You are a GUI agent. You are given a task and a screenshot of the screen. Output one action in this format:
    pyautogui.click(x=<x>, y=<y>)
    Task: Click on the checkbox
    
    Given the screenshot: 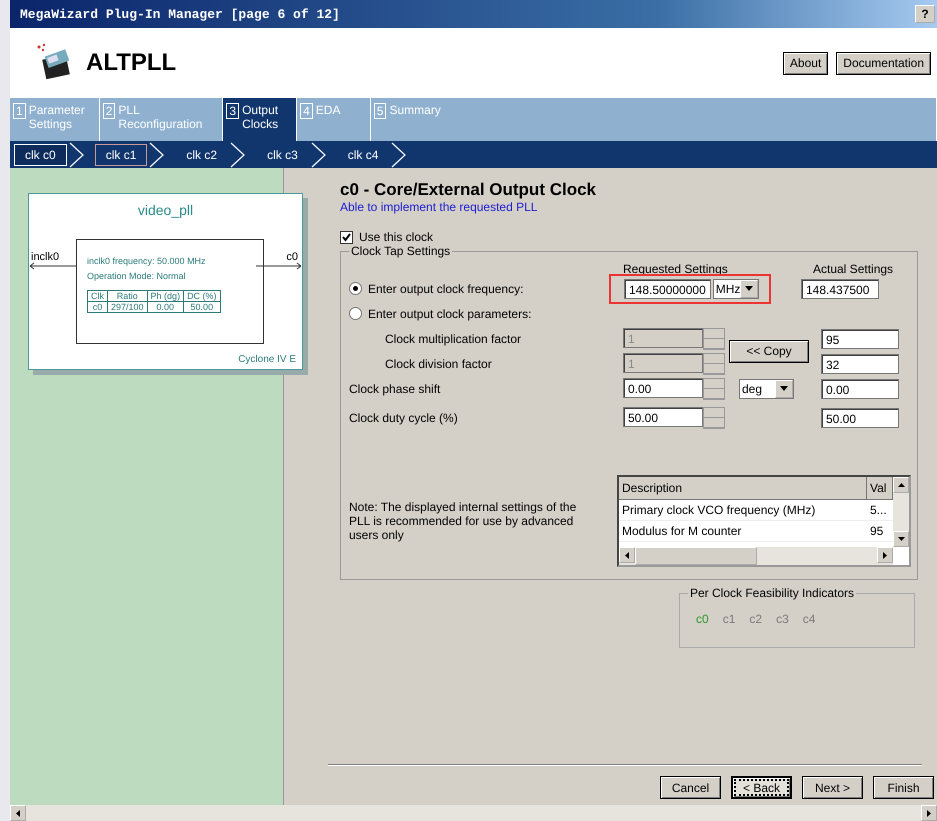 What is the action you would take?
    pyautogui.click(x=346, y=237)
    